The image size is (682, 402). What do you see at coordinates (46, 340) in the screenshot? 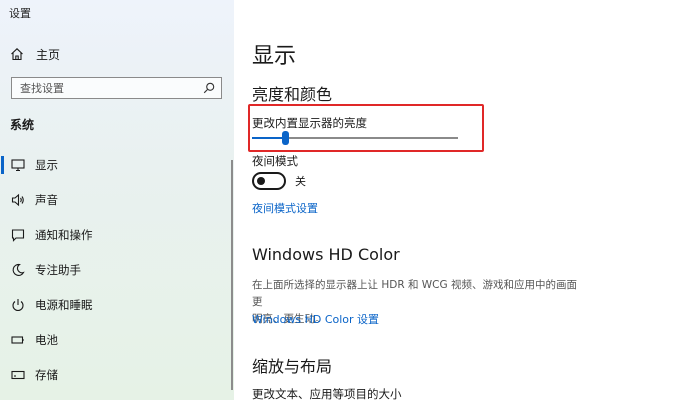
I see `sidebar-item-label: 电池` at bounding box center [46, 340].